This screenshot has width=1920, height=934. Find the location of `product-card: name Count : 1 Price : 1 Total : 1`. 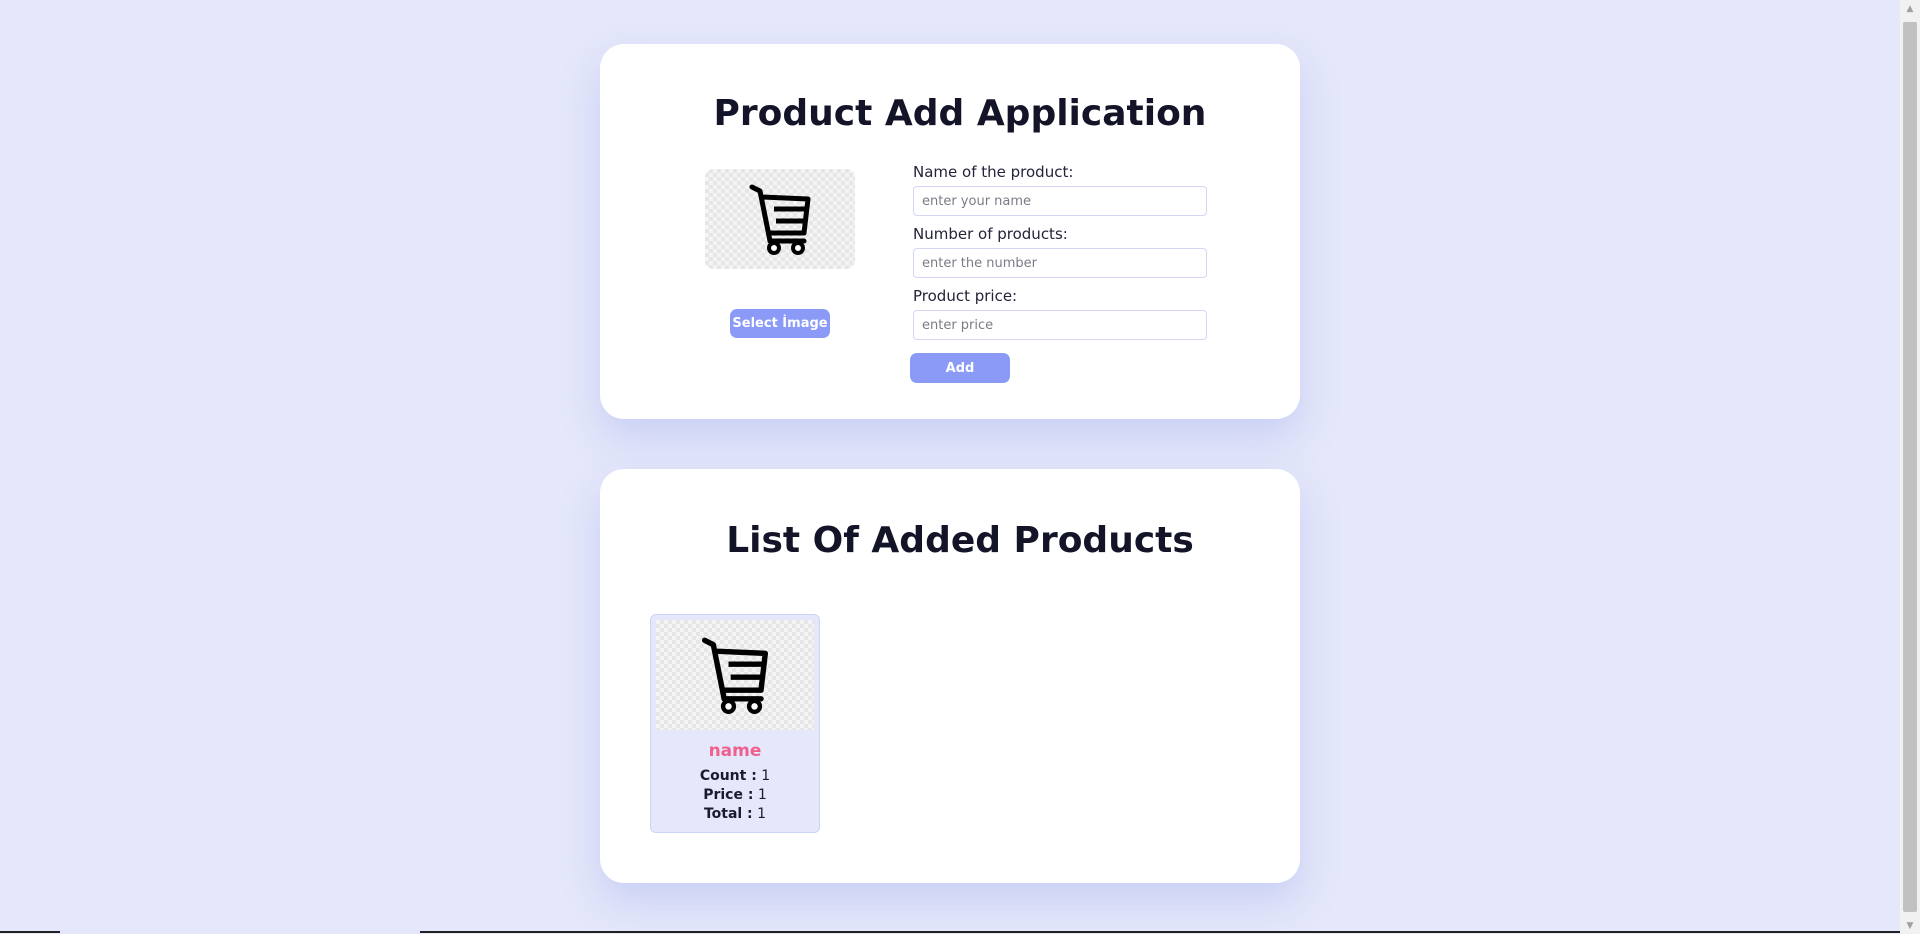

product-card: name Count : 1 Price : 1 Total : 1 is located at coordinates (735, 723).